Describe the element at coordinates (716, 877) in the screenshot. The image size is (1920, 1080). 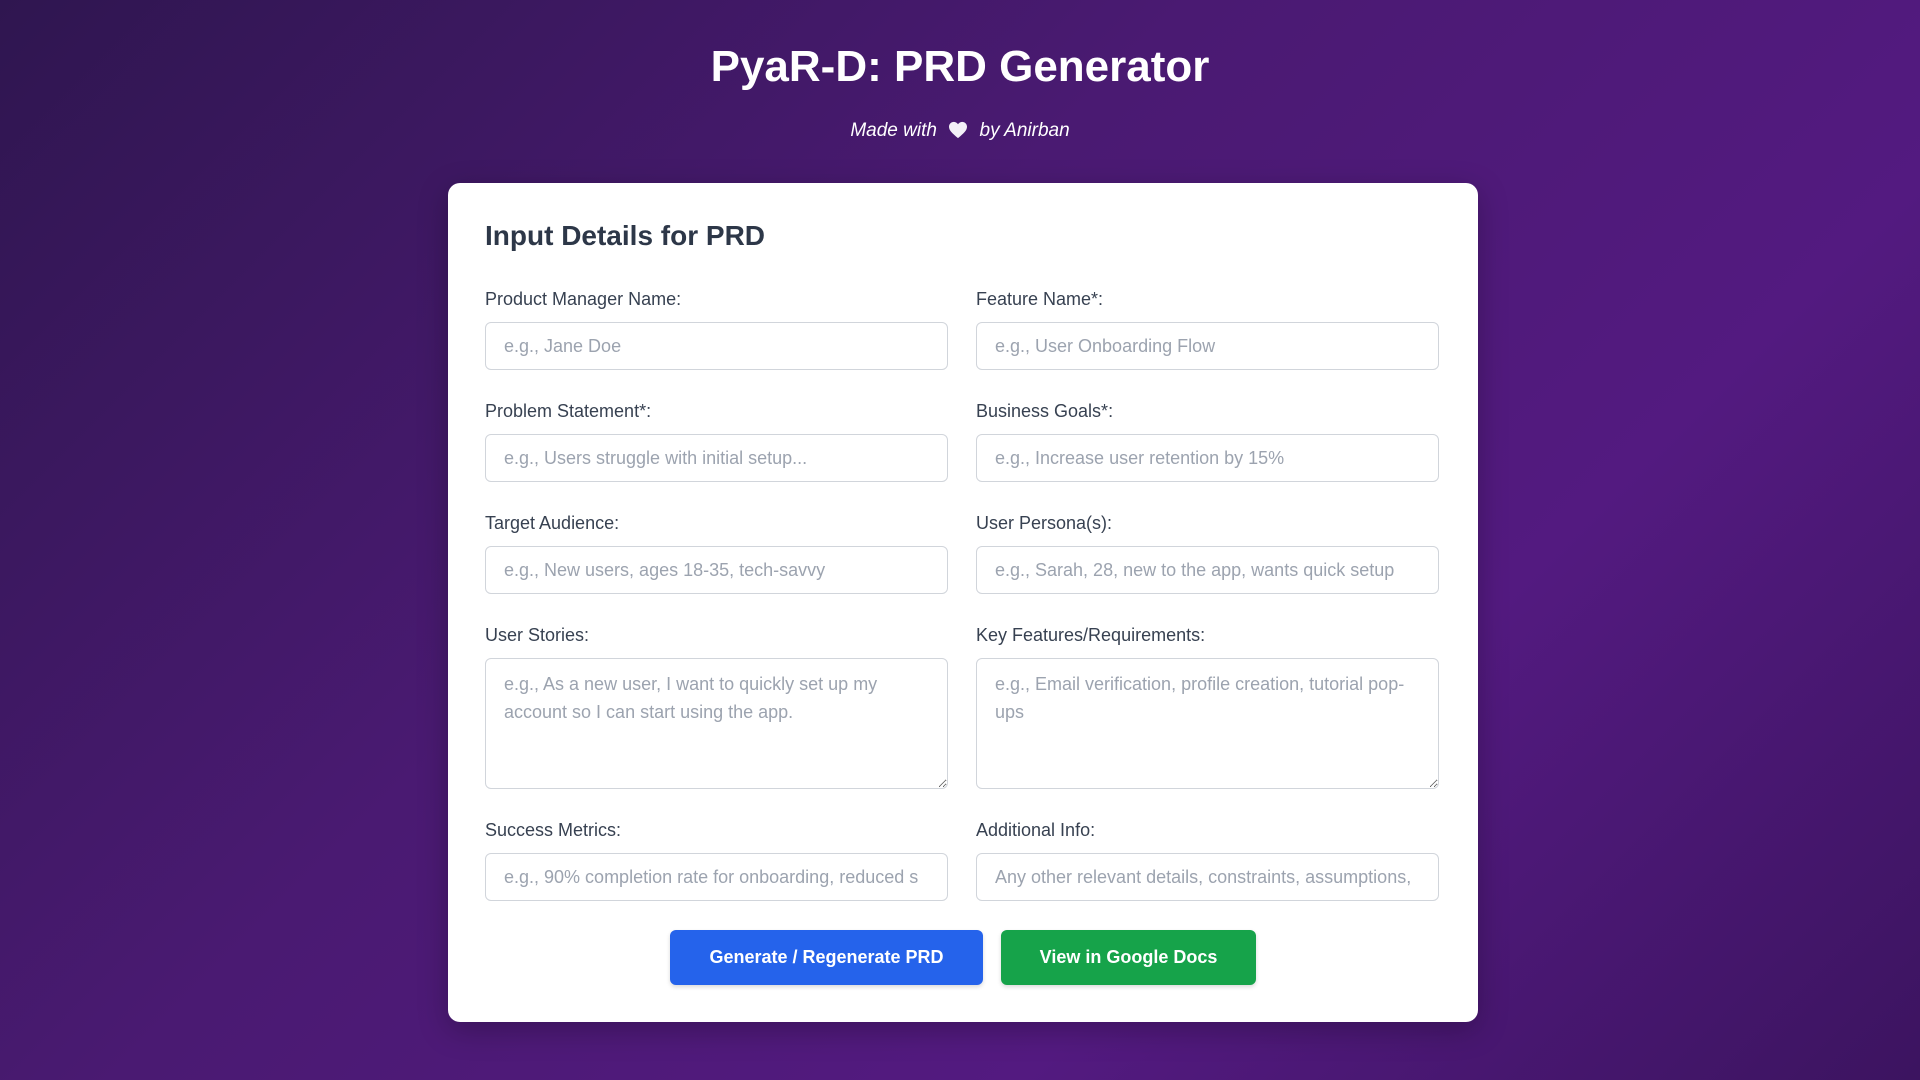
I see `success-metrics-input` at that location.